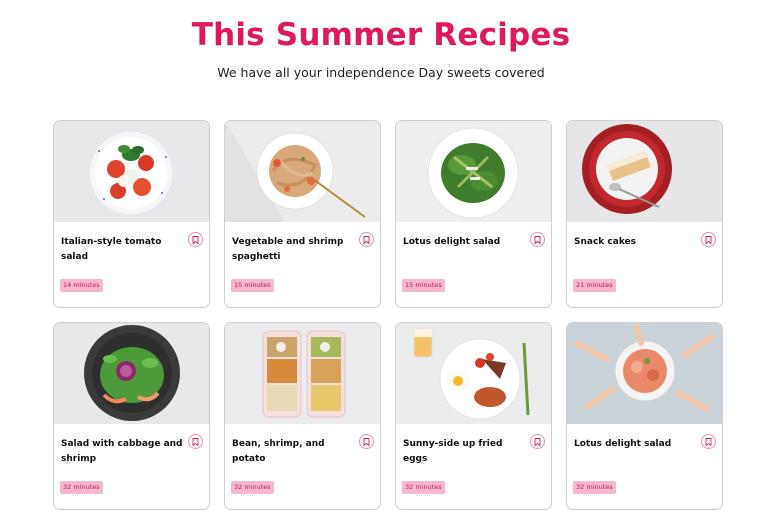 This screenshot has width=762, height=527. I want to click on recipe-title: Vegetable and shrimp spaghetti, so click(293, 250).